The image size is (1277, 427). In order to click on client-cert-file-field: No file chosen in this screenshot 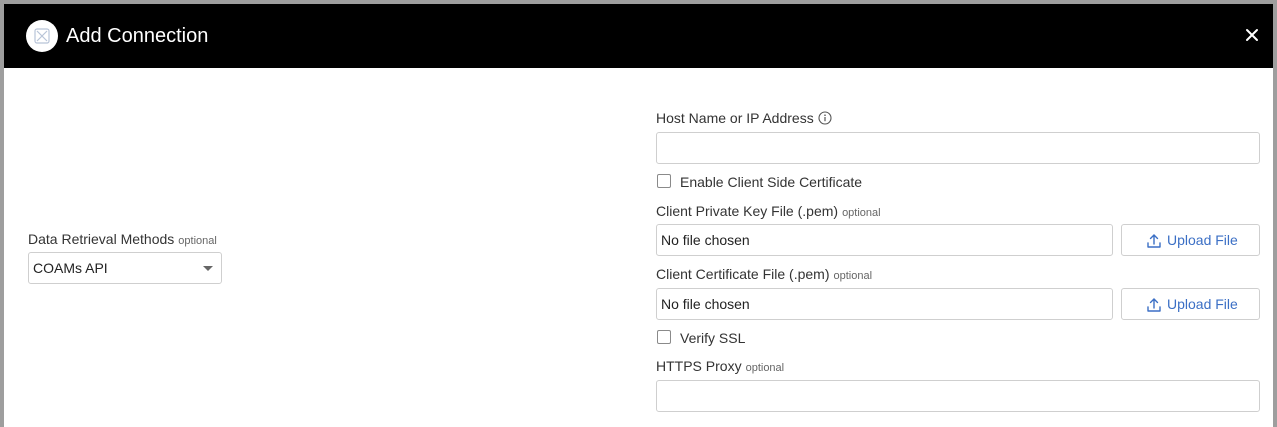, I will do `click(884, 304)`.